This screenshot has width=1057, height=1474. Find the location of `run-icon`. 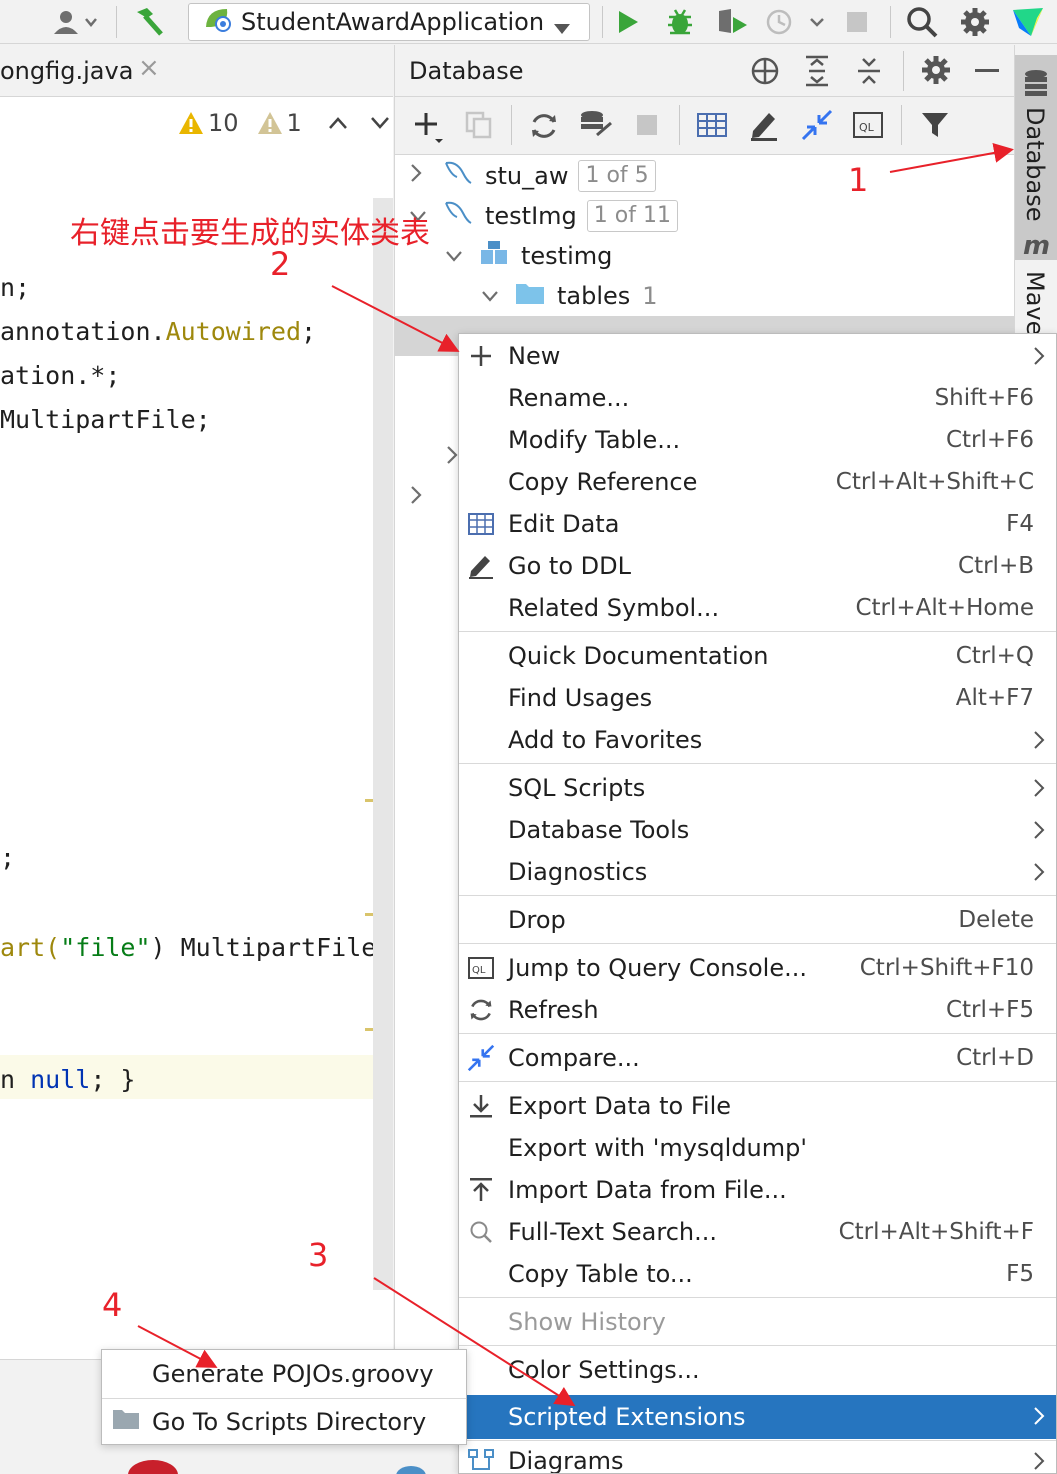

run-icon is located at coordinates (628, 22).